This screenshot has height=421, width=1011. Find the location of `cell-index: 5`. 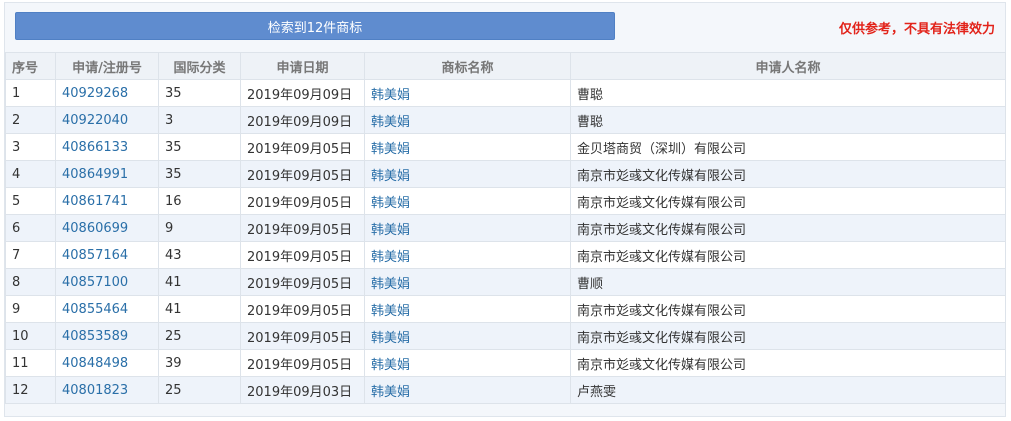

cell-index: 5 is located at coordinates (30, 201).